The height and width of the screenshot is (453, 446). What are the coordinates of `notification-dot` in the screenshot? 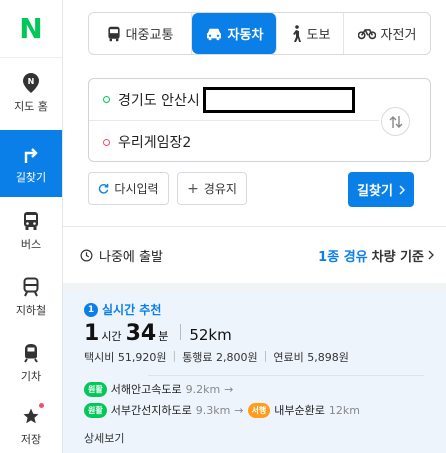 It's located at (41, 405).